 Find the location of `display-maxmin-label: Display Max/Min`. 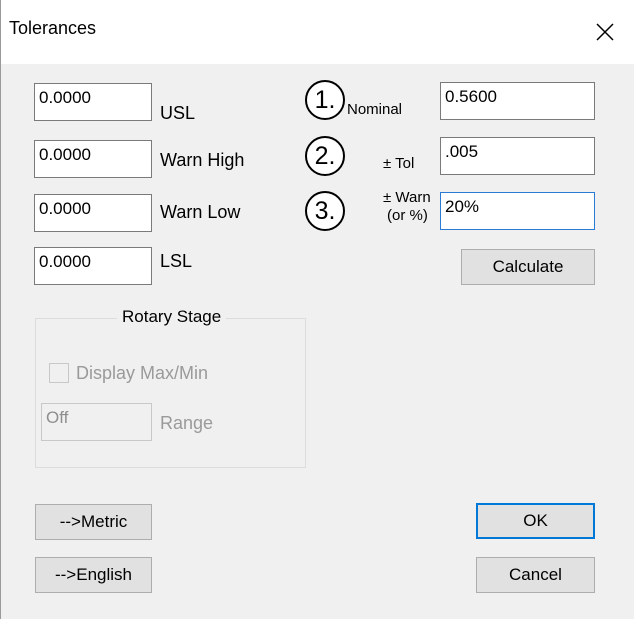

display-maxmin-label: Display Max/Min is located at coordinates (142, 373).